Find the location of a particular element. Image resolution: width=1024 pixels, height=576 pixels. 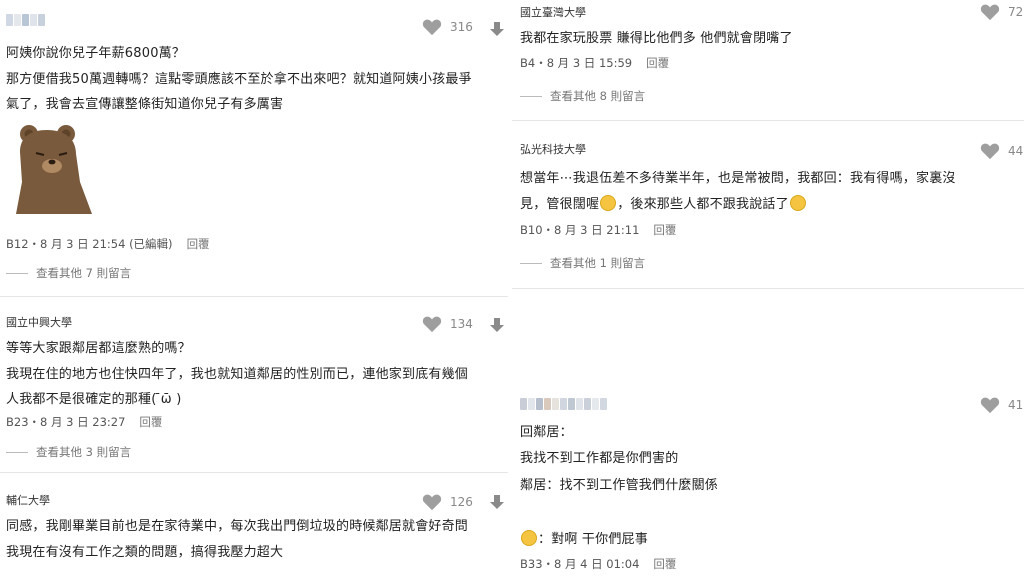

view-more-label: 查看其他 7 則留言 is located at coordinates (84, 273).